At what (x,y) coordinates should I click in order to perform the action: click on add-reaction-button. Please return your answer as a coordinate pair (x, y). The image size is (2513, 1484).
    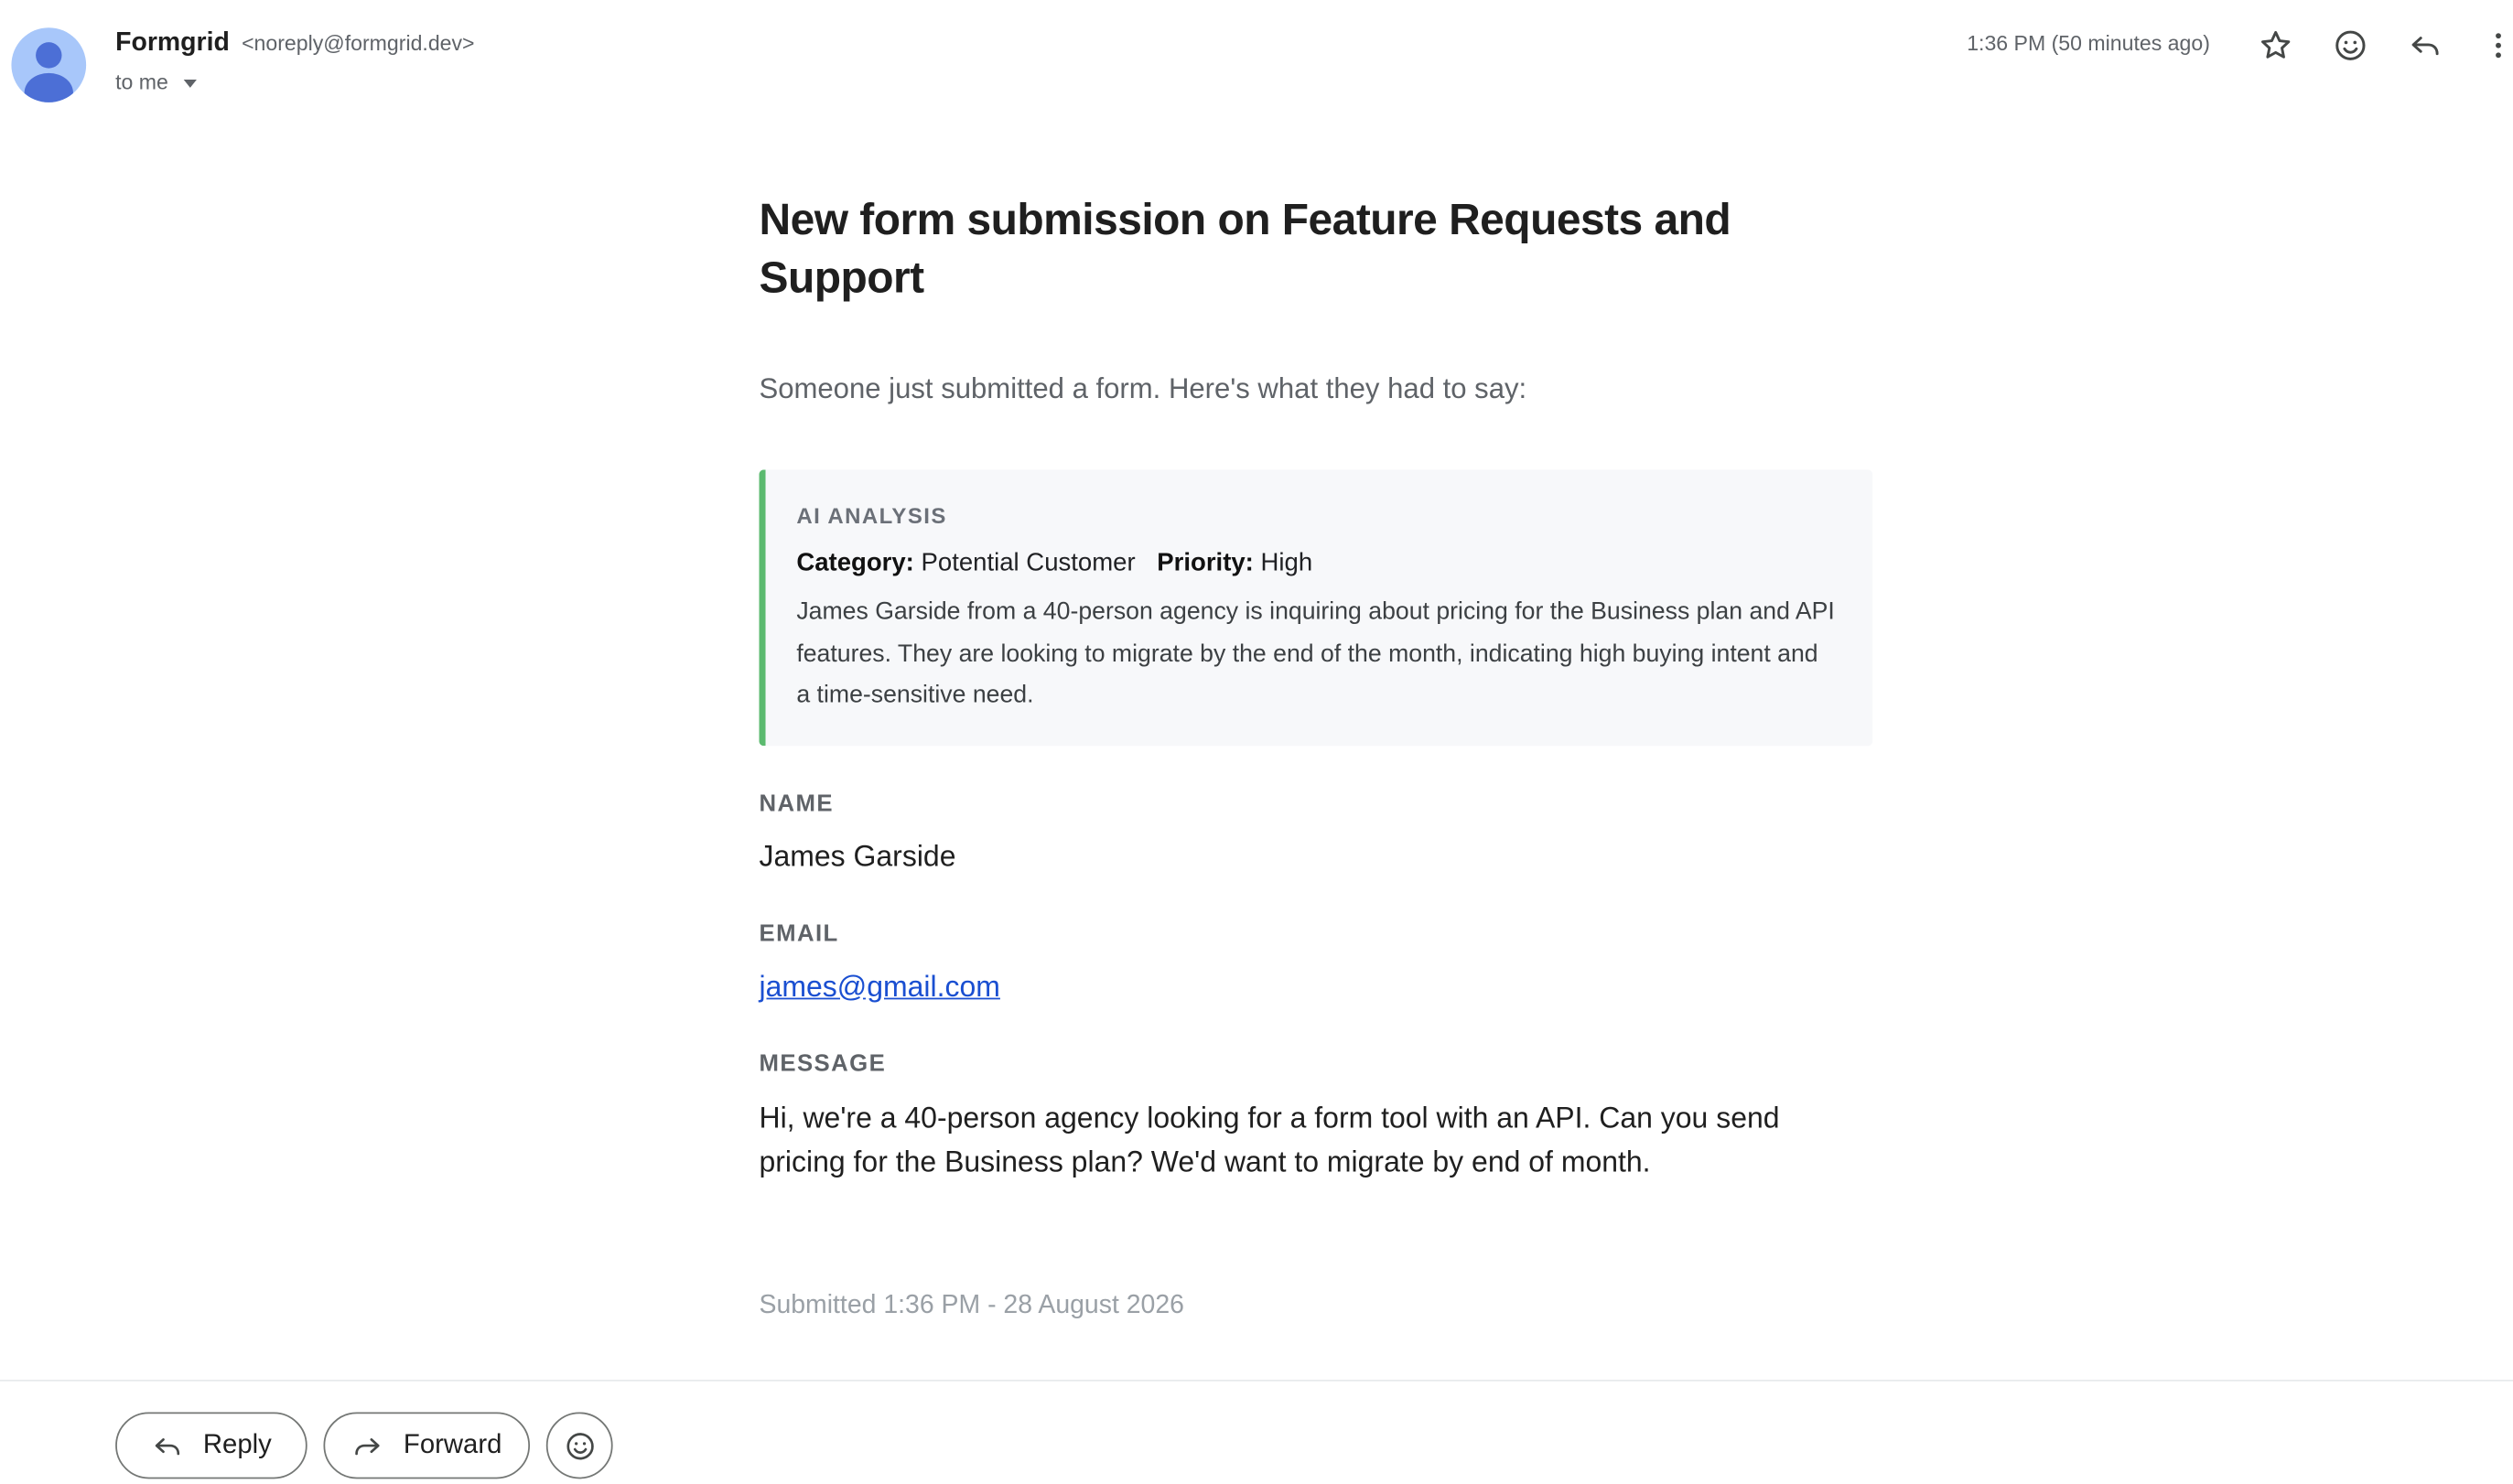
    Looking at the image, I should click on (2351, 46).